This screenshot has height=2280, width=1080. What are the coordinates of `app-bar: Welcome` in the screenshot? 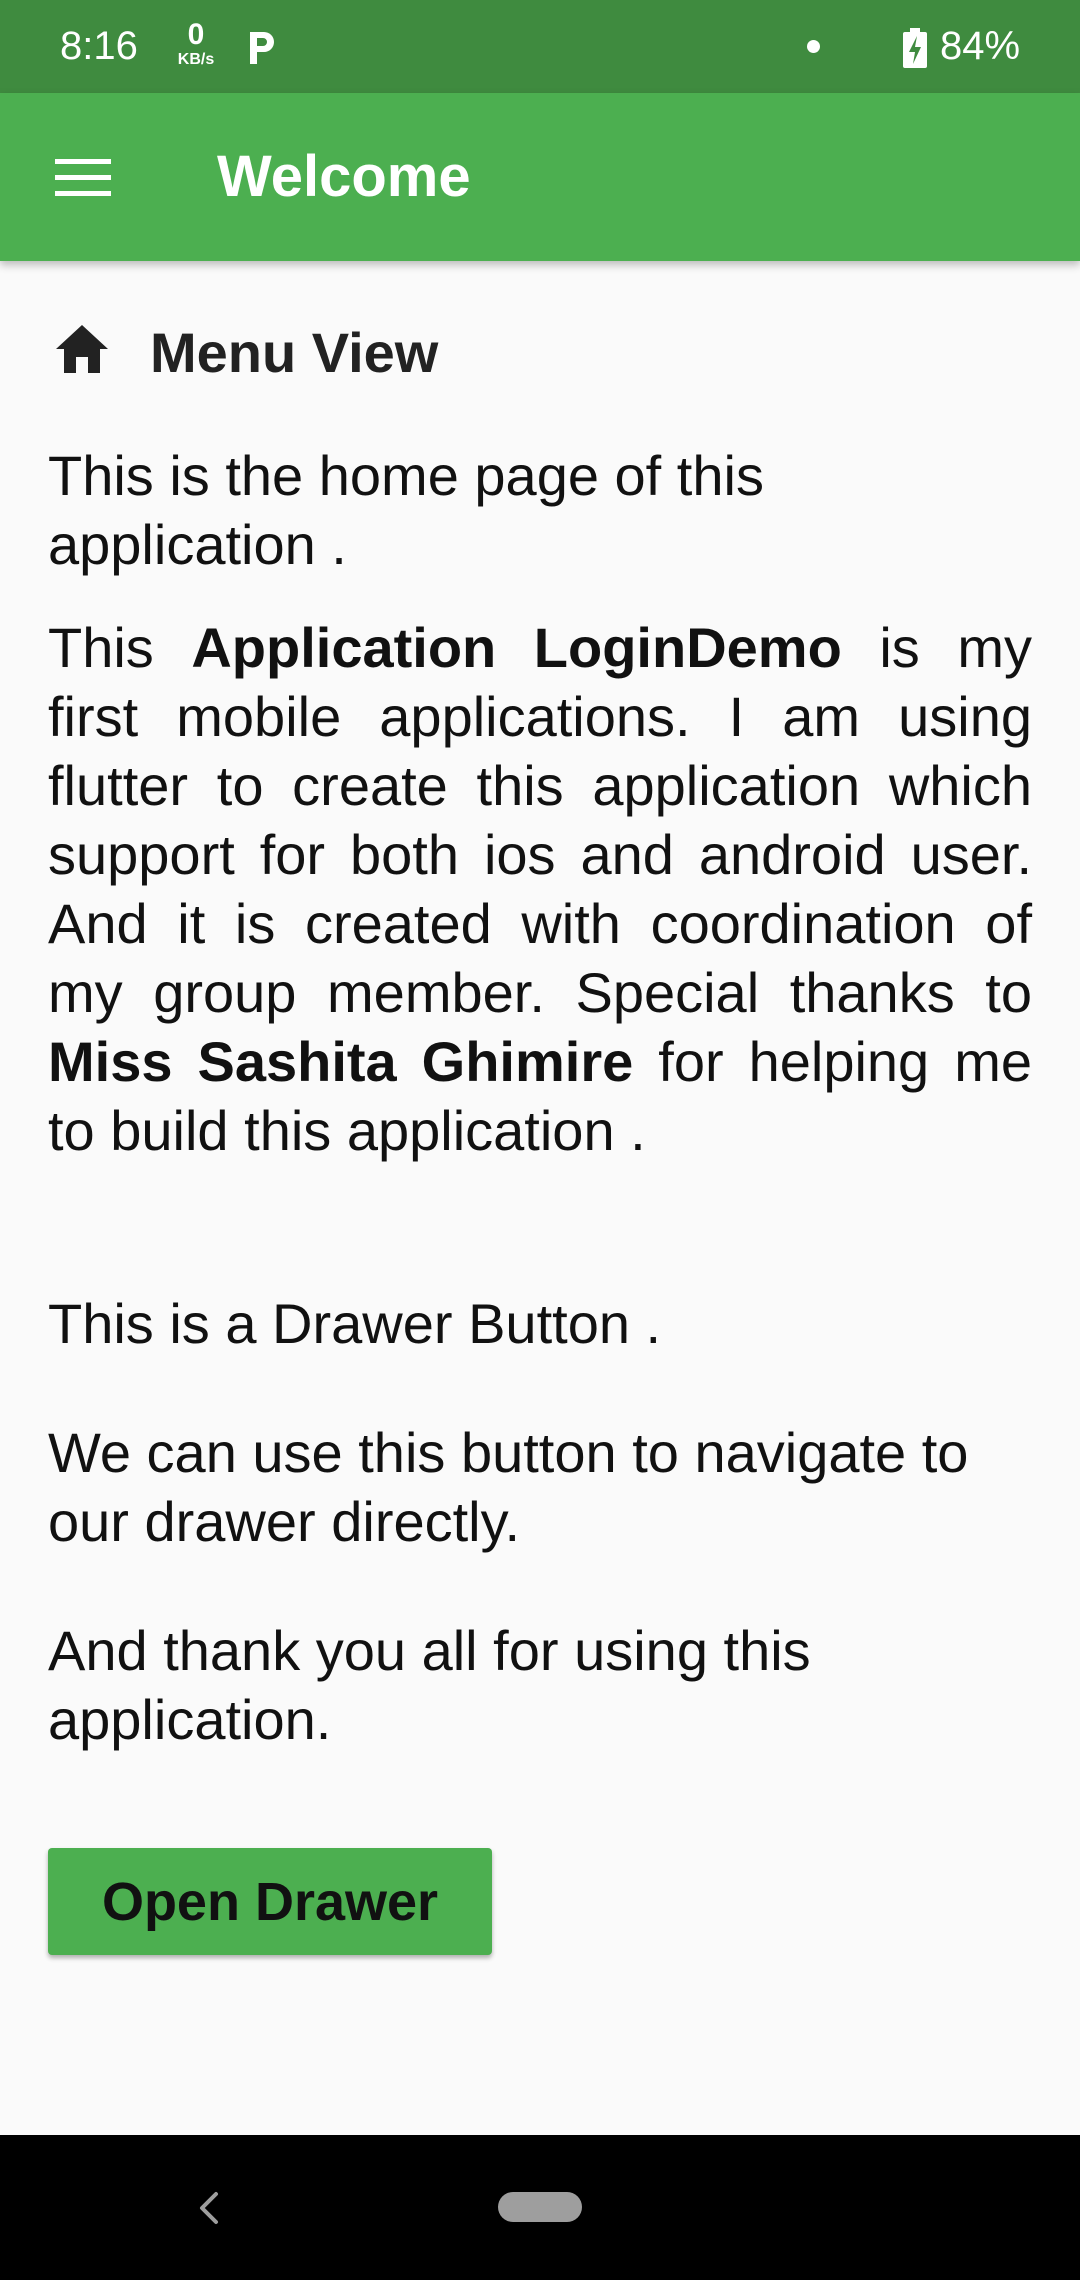 It's located at (540, 177).